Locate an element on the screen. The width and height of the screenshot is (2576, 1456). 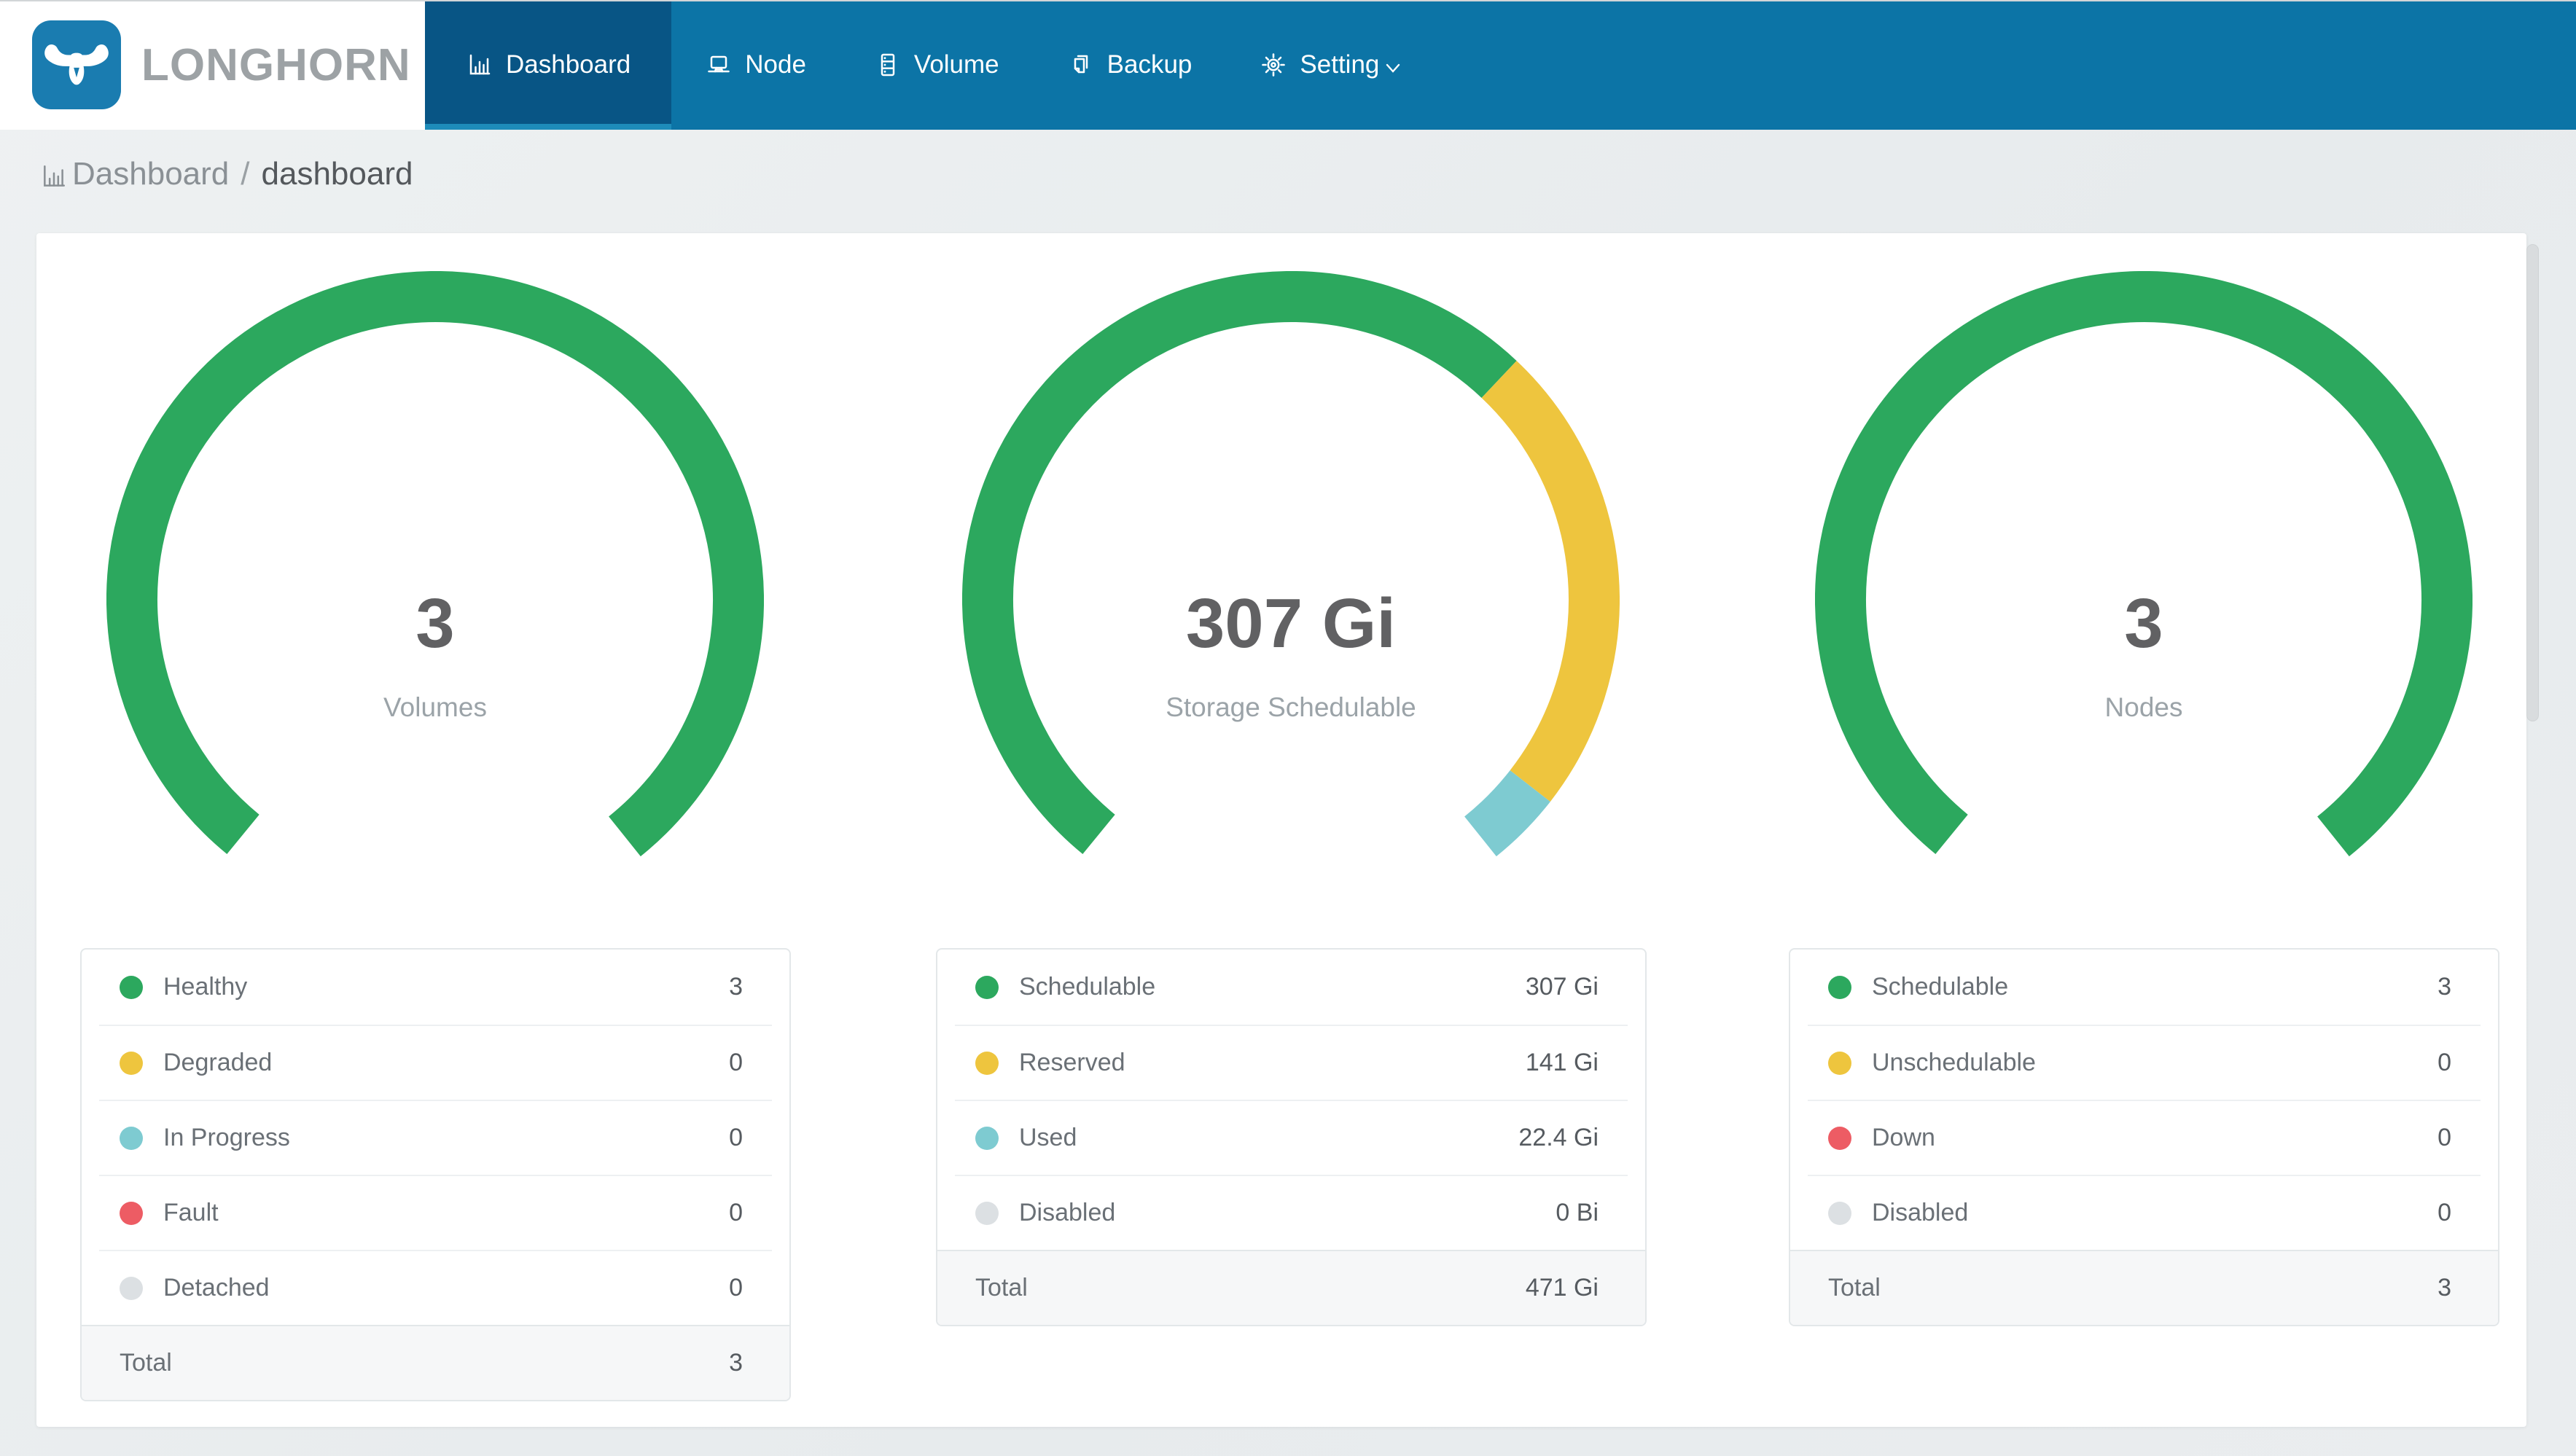
legend-row: Schedulable 3 is located at coordinates (2144, 987).